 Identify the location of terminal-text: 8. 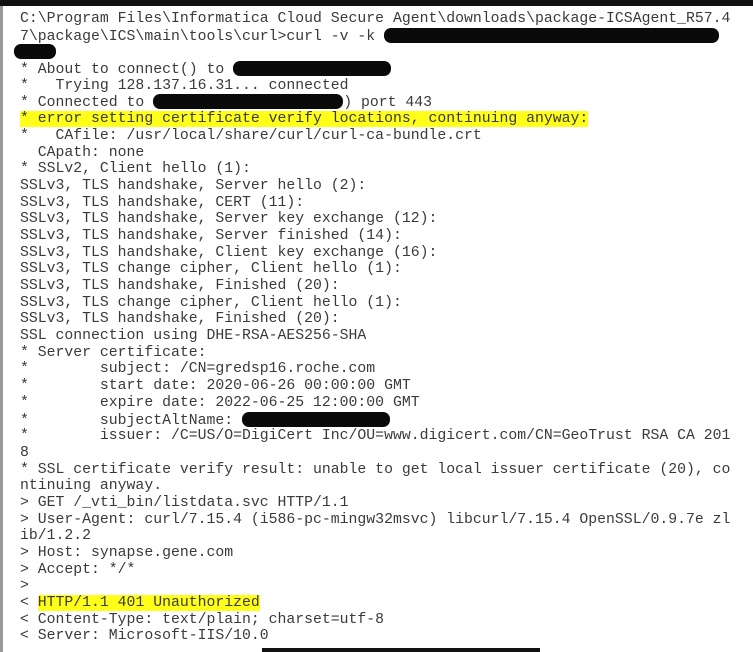
(24, 452).